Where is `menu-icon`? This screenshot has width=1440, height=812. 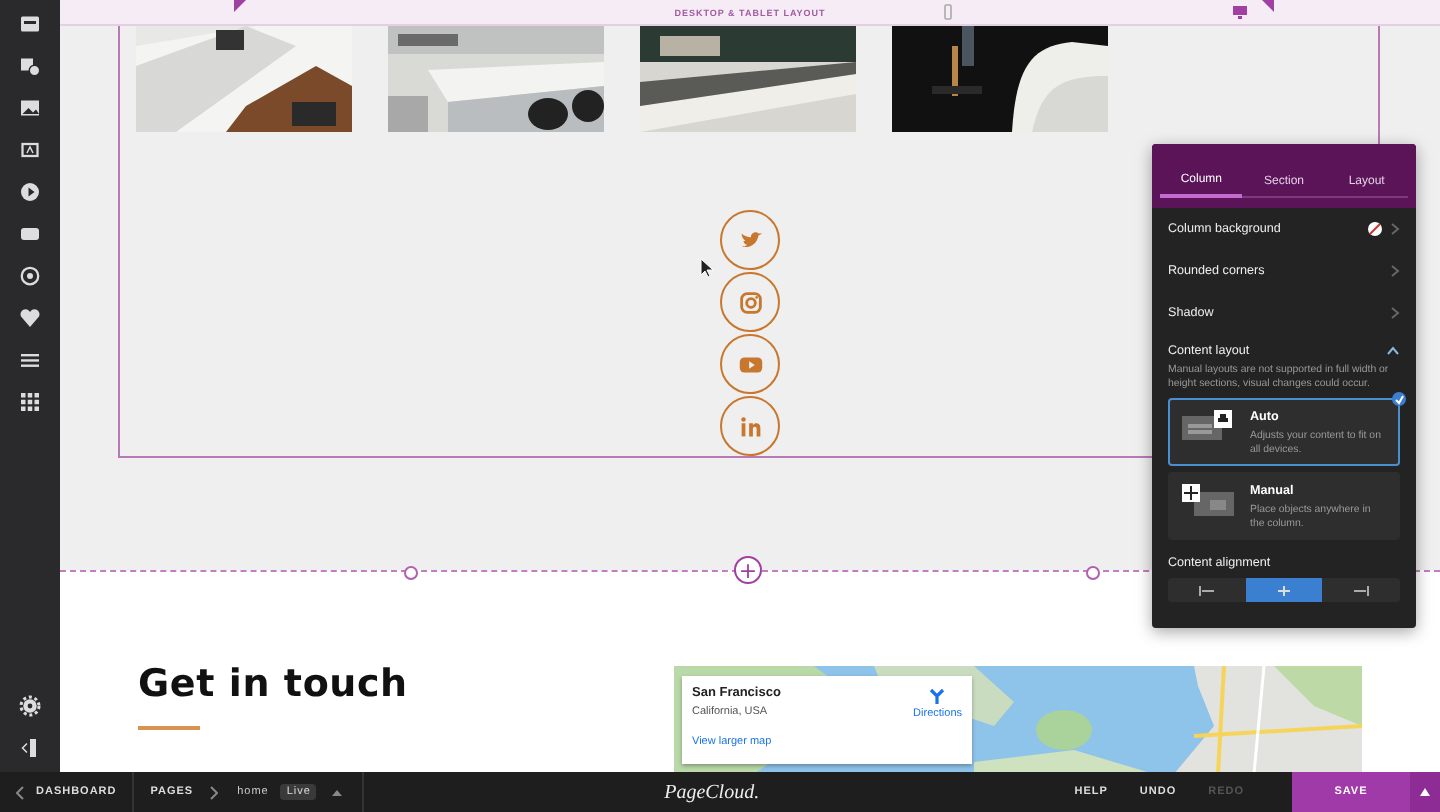
menu-icon is located at coordinates (30, 360).